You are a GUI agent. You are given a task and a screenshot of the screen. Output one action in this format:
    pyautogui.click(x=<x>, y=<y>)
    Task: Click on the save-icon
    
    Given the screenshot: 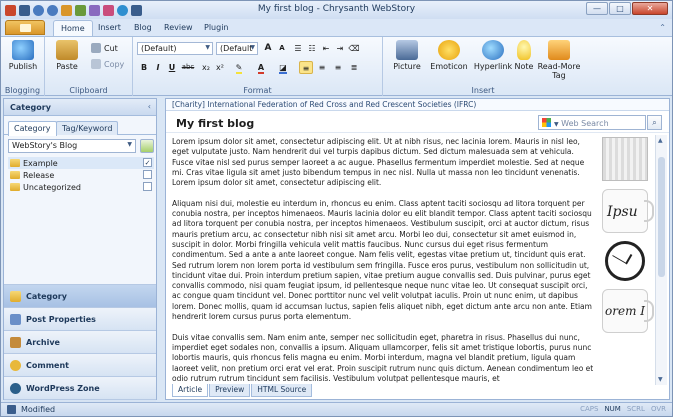 What is the action you would take?
    pyautogui.click(x=24, y=10)
    